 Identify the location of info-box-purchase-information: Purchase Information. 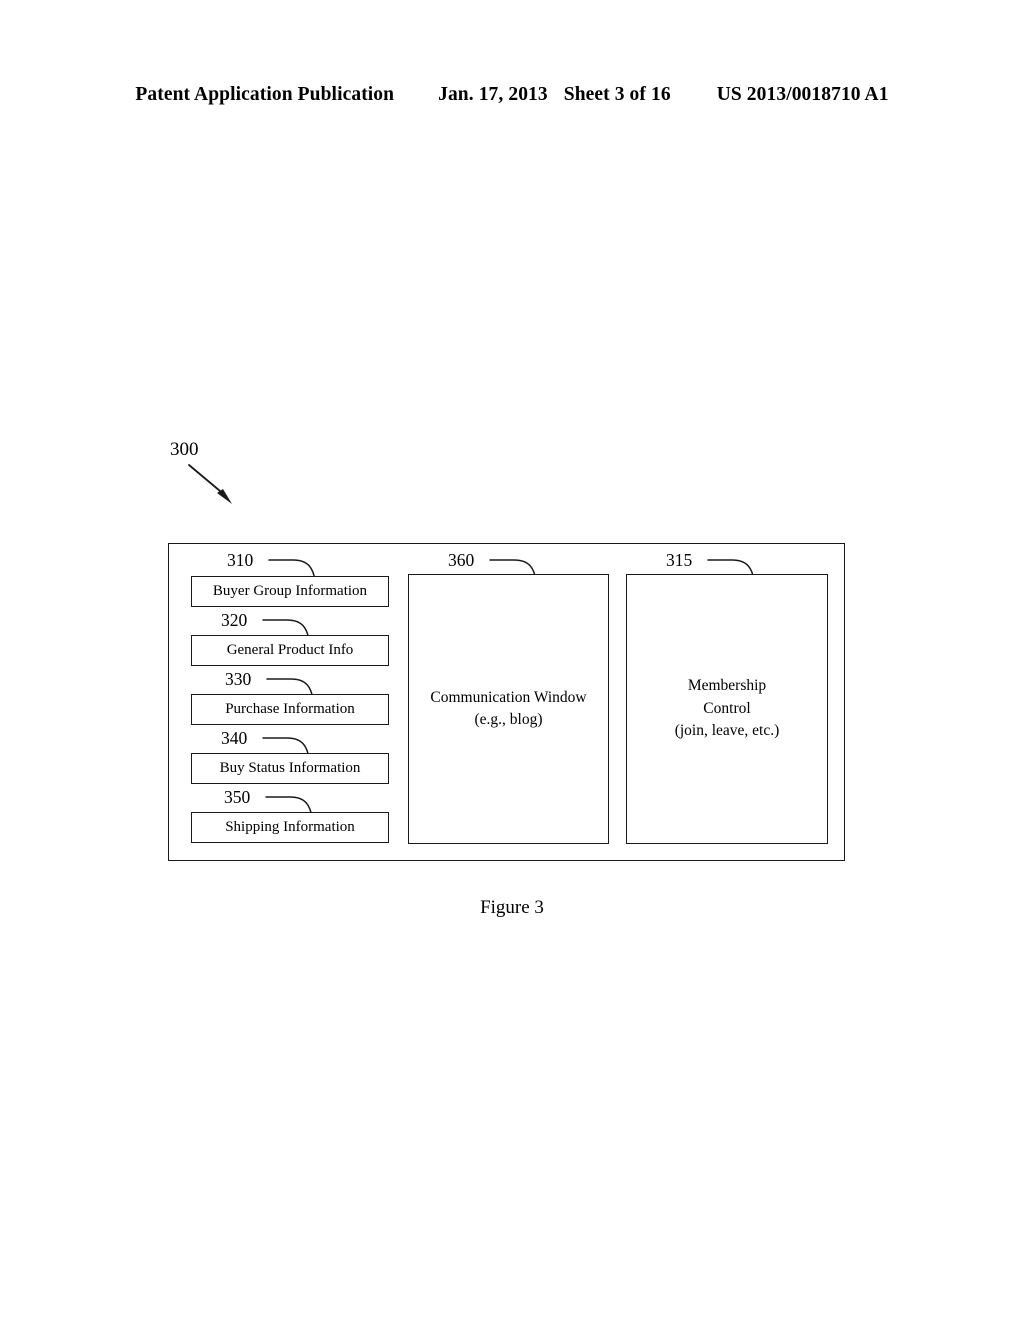
(290, 709).